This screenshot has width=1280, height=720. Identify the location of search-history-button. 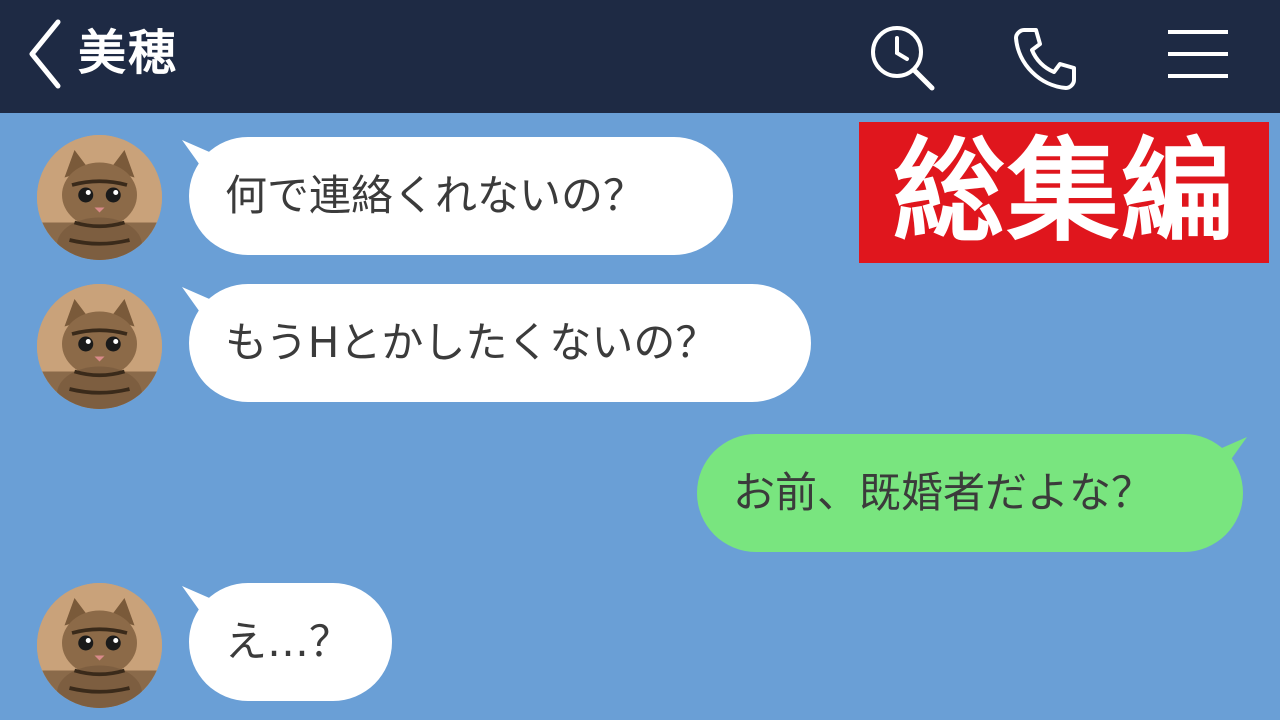
(902, 58).